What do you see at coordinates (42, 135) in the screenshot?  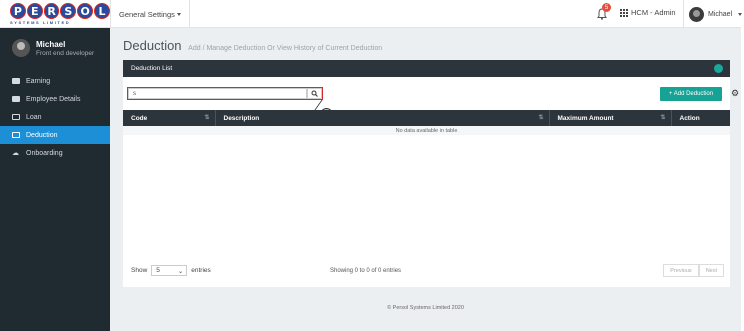 I see `sidebar-item-label: Deduction` at bounding box center [42, 135].